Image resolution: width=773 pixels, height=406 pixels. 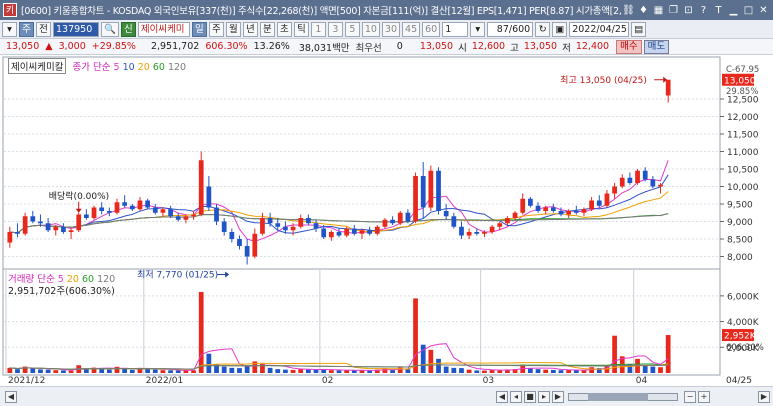 What do you see at coordinates (352, 29) in the screenshot?
I see `minute-5: 5` at bounding box center [352, 29].